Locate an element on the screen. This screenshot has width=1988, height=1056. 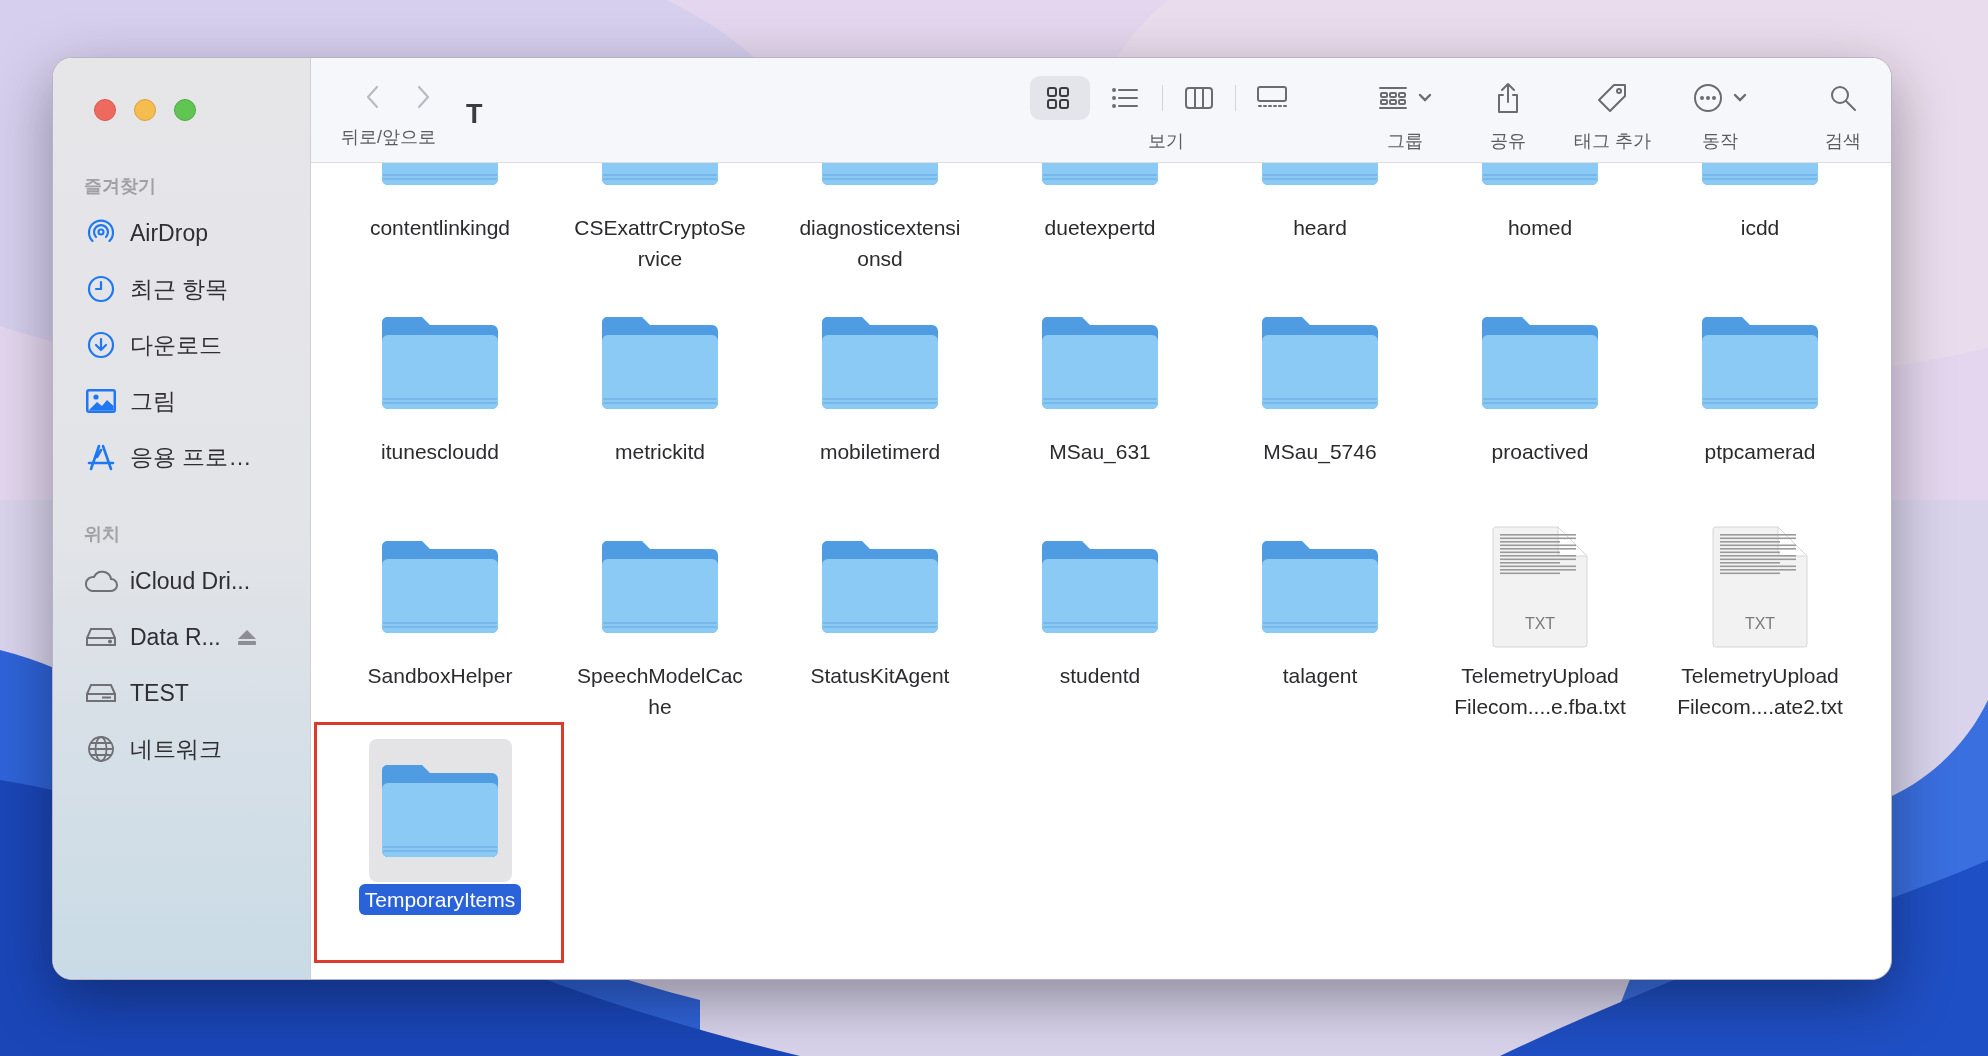
sidebar-item: 최근 항목 is located at coordinates (189, 289).